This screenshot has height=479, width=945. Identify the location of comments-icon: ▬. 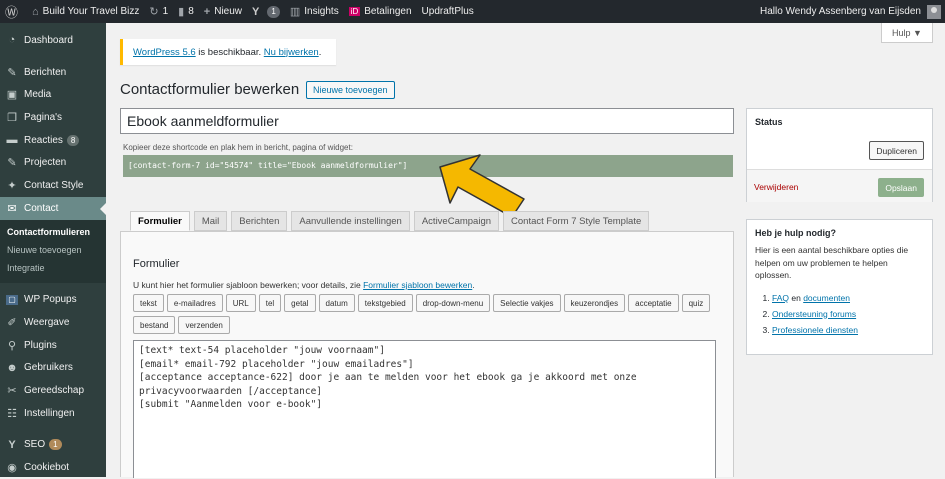
(12, 140).